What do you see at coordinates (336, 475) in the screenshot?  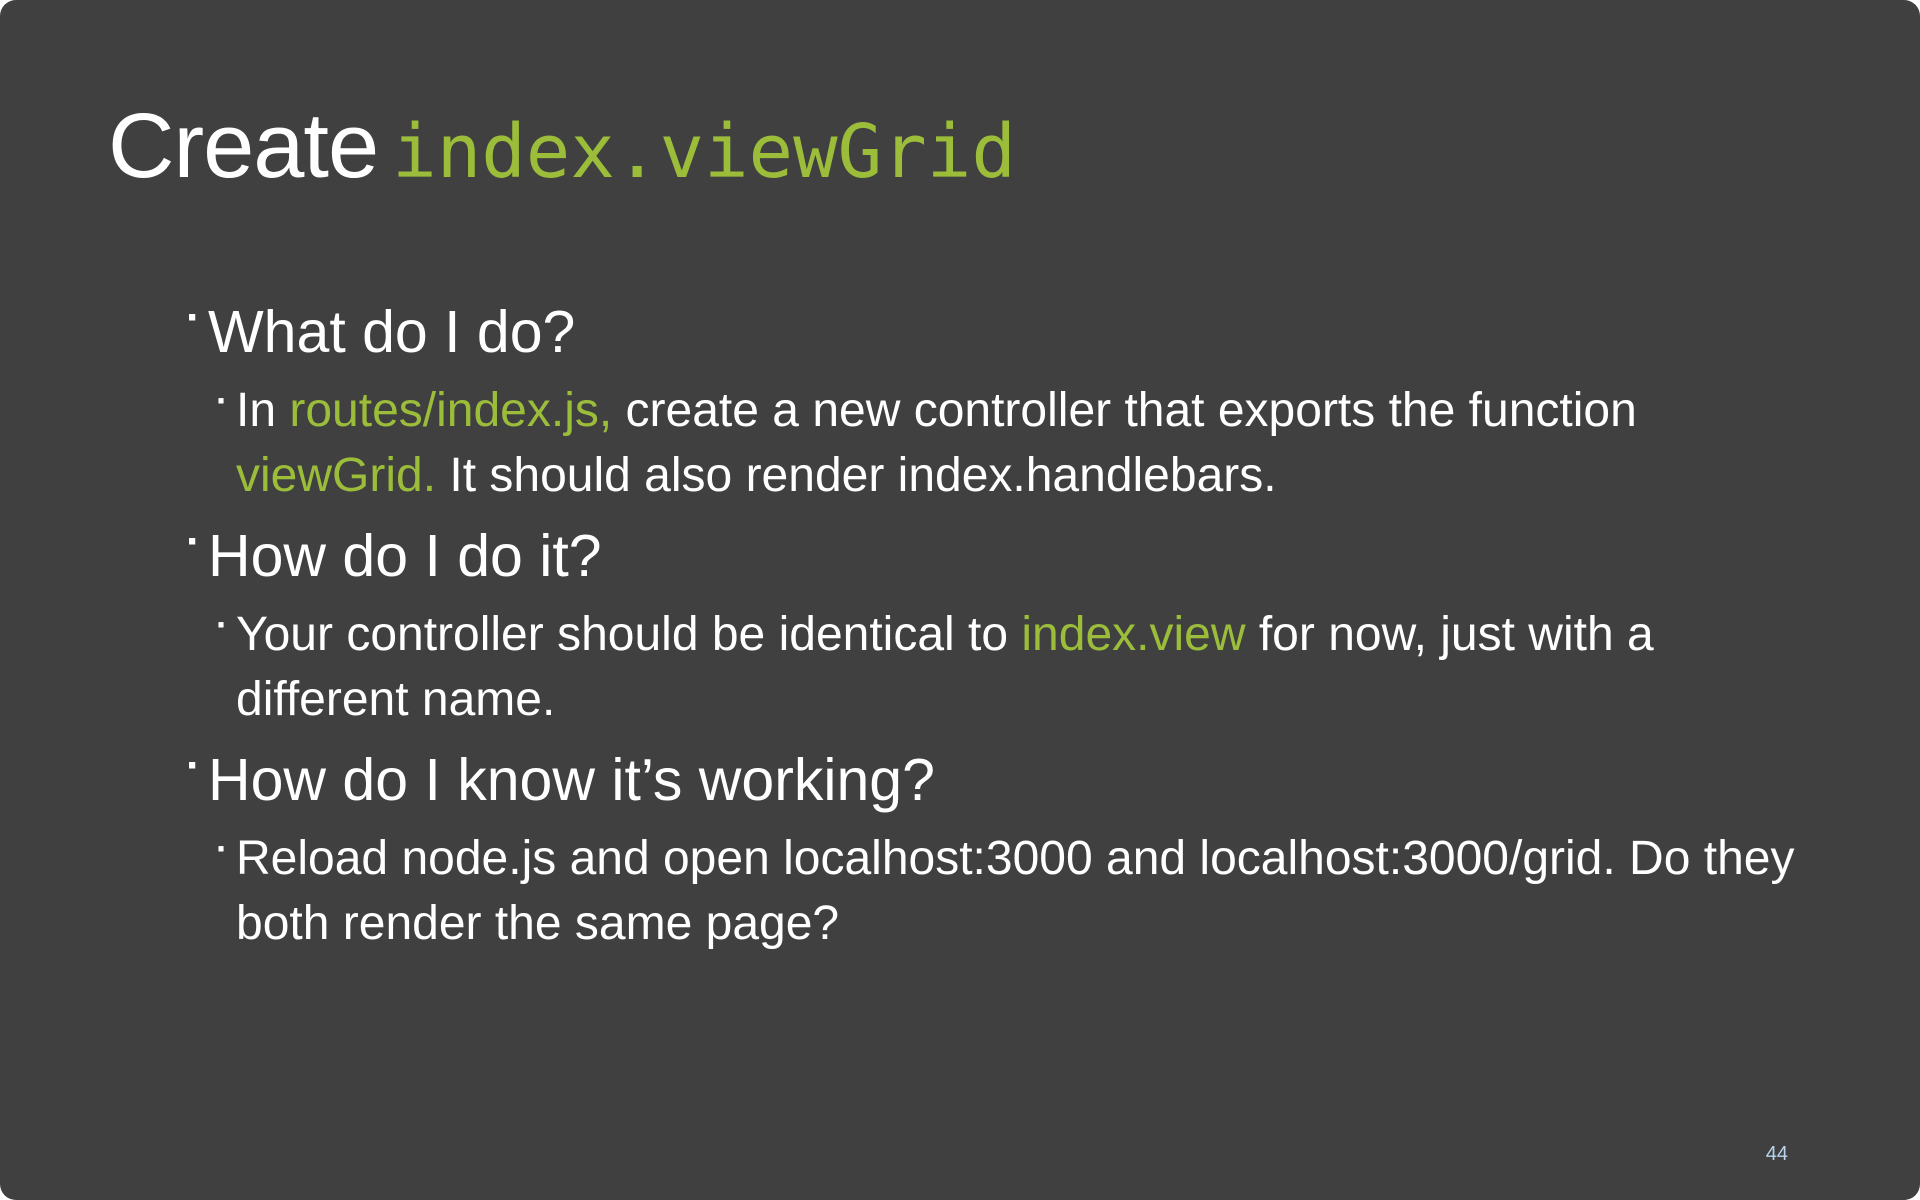 I see `highlight-function-name: viewGrid.` at bounding box center [336, 475].